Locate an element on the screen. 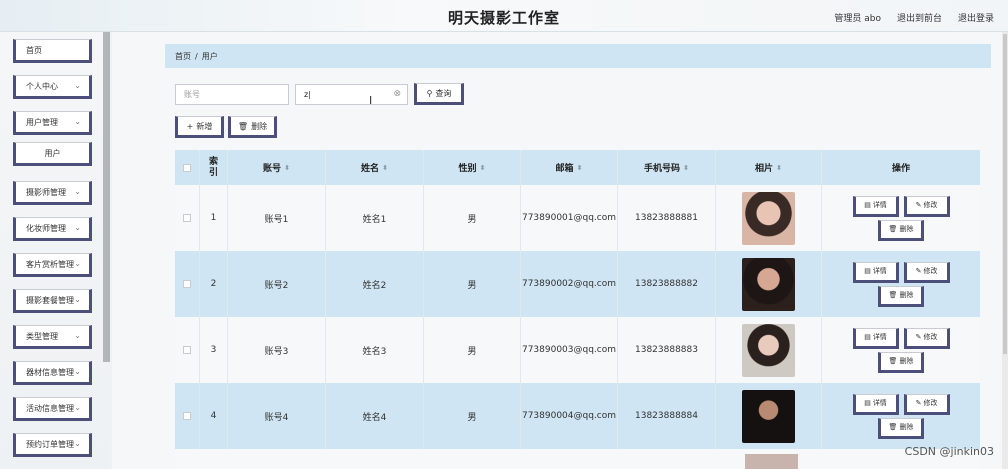 The image size is (1008, 469). breadcrumb-current: 用户 is located at coordinates (209, 56).